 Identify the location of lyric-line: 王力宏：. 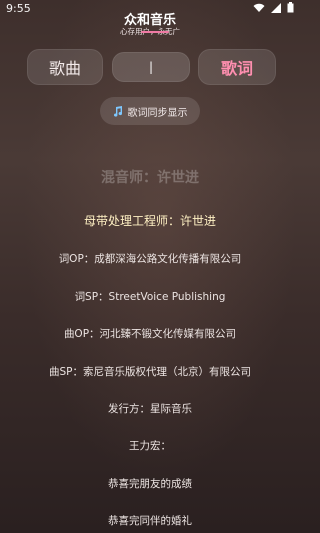
(150, 446).